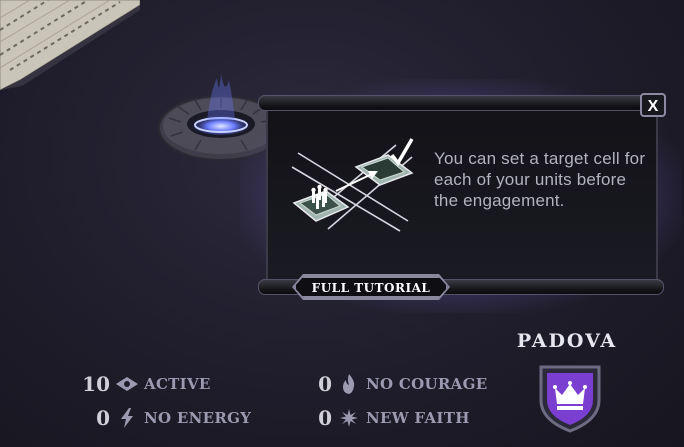  I want to click on eye-diamond-icon, so click(127, 384).